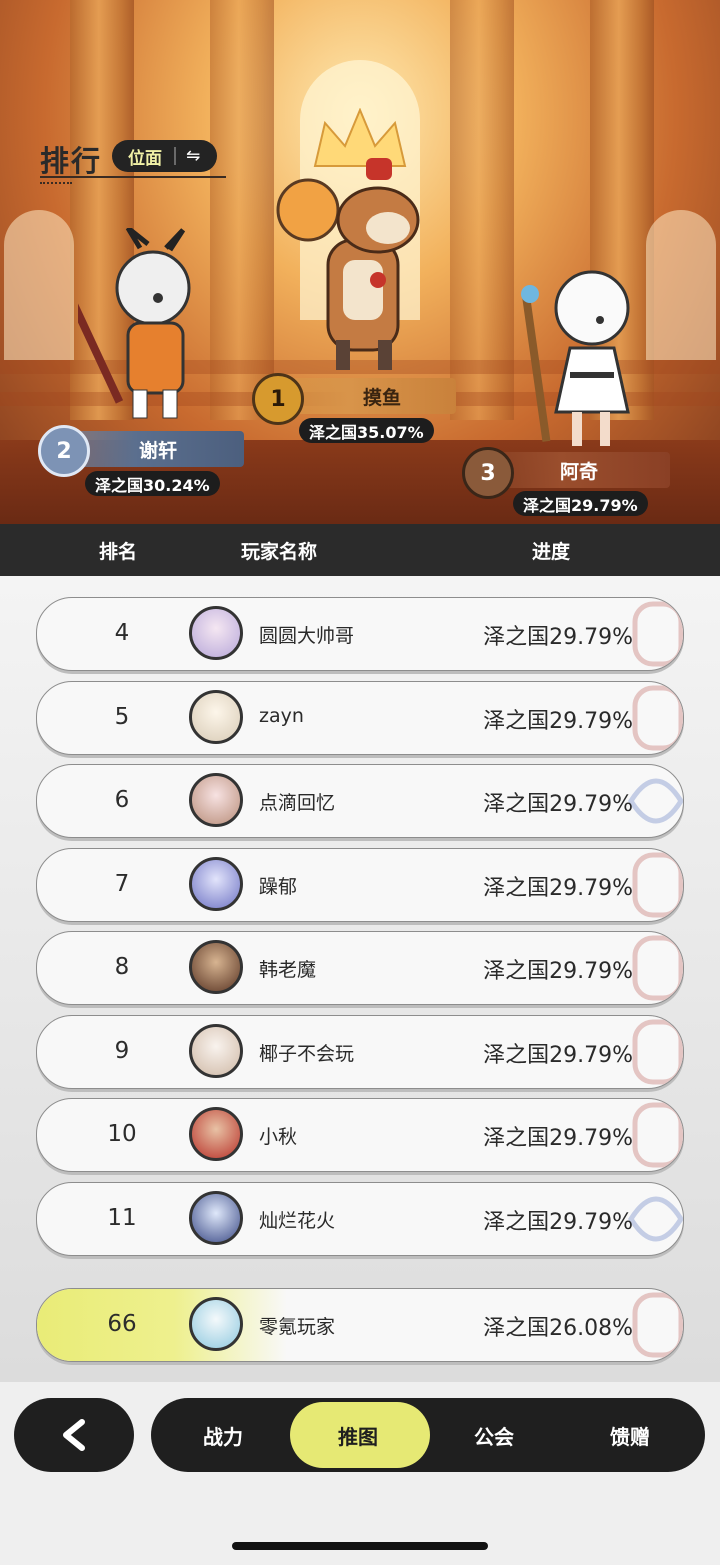 The image size is (720, 1565). Describe the element at coordinates (122, 1324) in the screenshot. I see `my-rank: 66` at that location.